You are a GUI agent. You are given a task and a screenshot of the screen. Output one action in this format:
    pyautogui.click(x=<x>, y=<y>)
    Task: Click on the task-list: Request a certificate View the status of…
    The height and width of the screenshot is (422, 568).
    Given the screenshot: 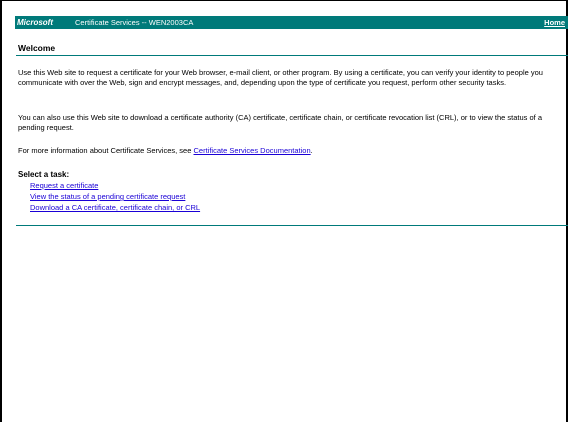 What is the action you would take?
    pyautogui.click(x=115, y=196)
    